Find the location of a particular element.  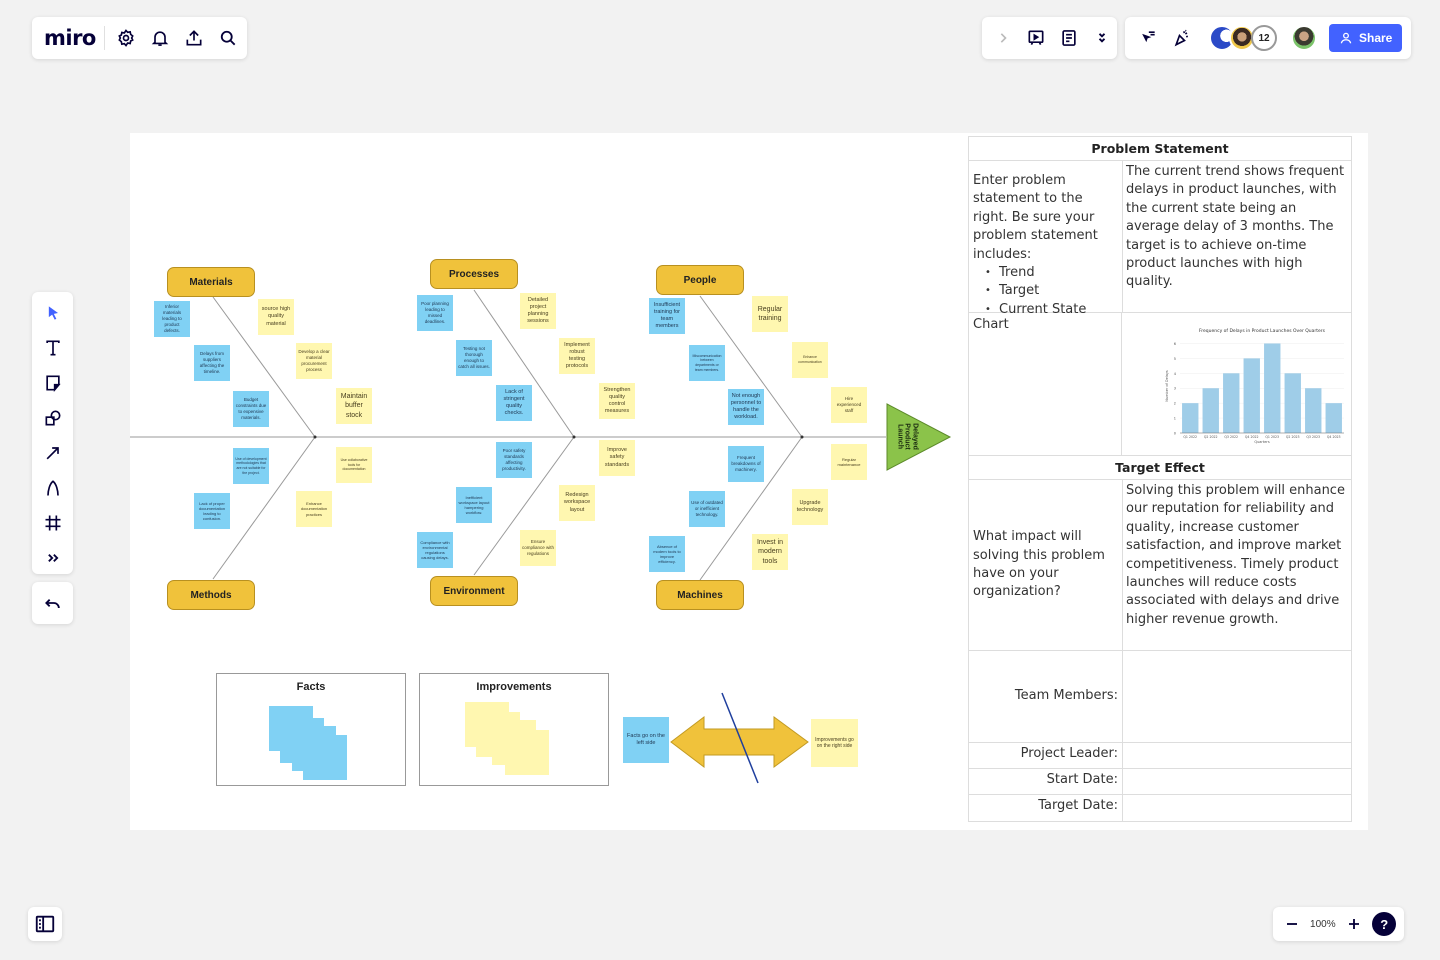

collaboration-bar: 12 Share is located at coordinates (1268, 38).